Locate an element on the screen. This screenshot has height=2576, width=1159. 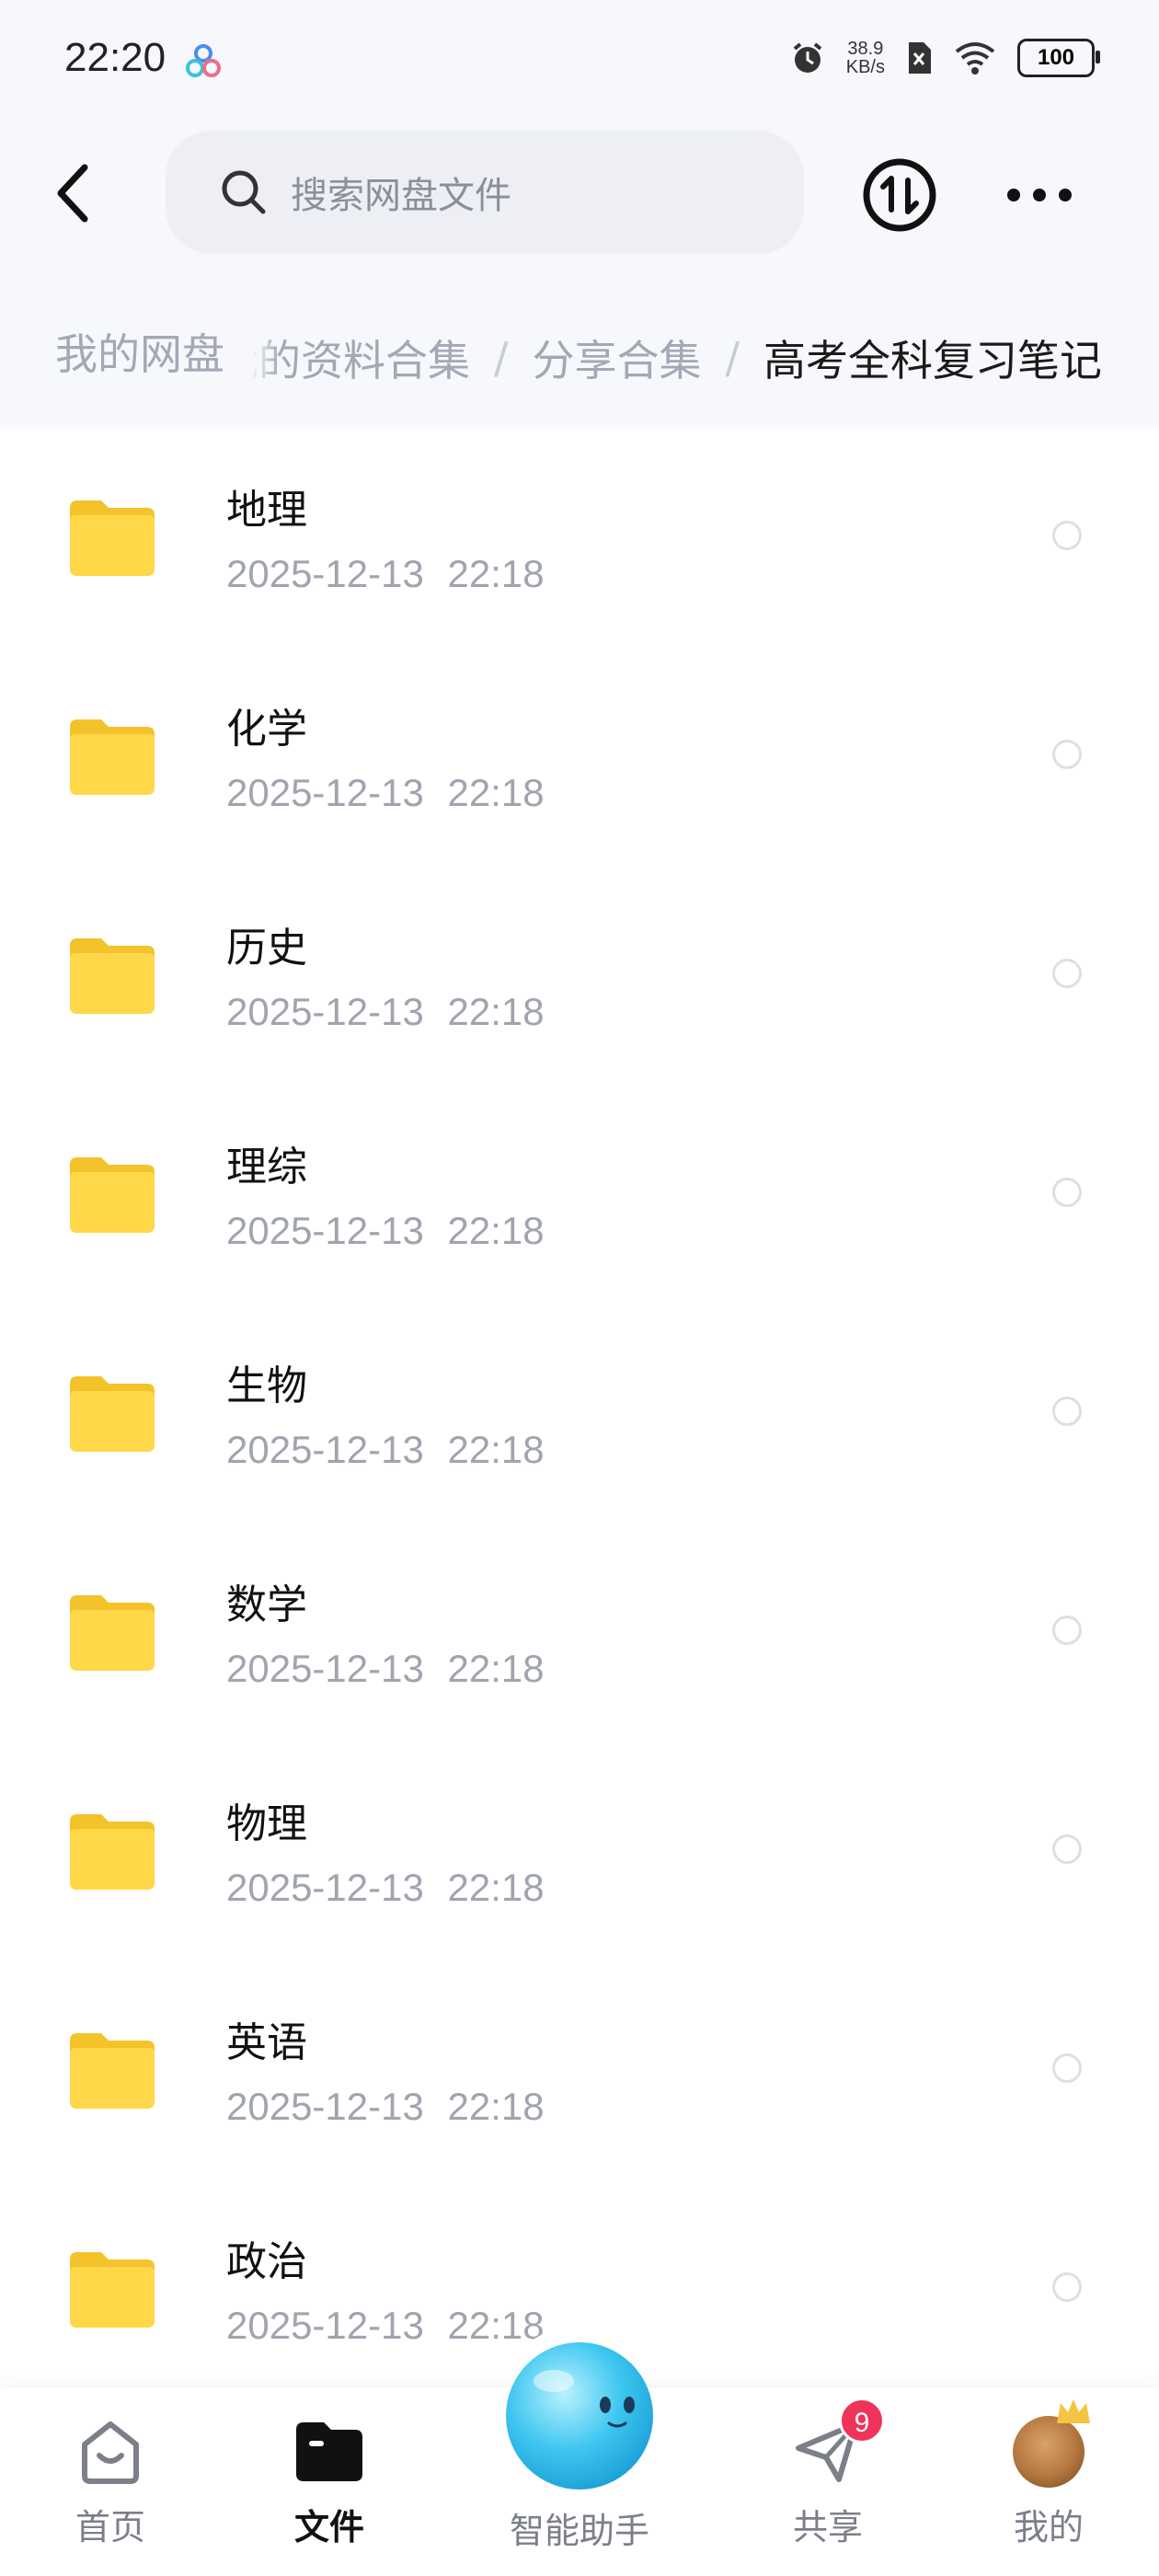
folder-name: 地理 is located at coordinates (266, 510).